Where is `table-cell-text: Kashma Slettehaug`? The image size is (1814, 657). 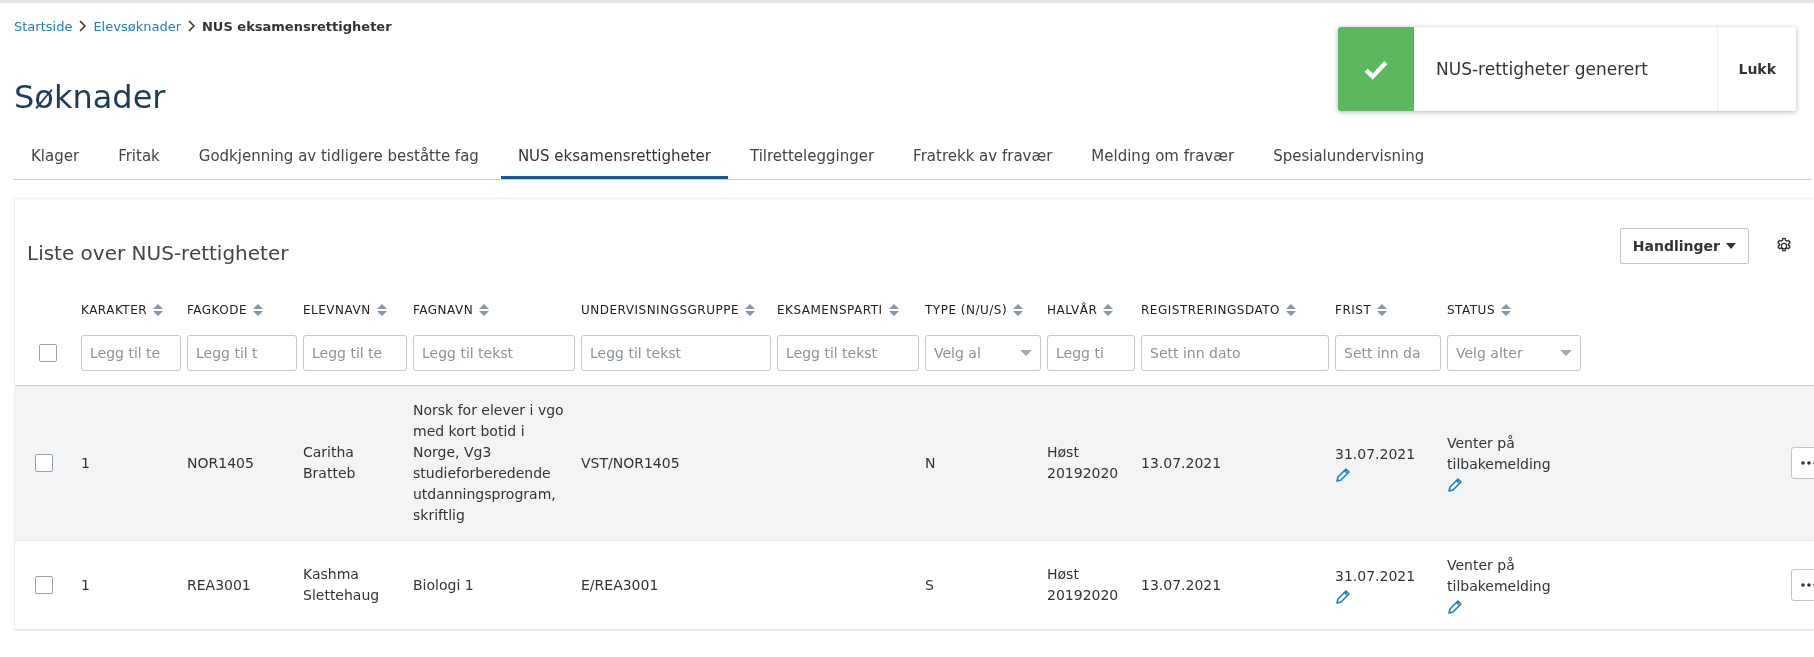 table-cell-text: Kashma Slettehaug is located at coordinates (342, 585).